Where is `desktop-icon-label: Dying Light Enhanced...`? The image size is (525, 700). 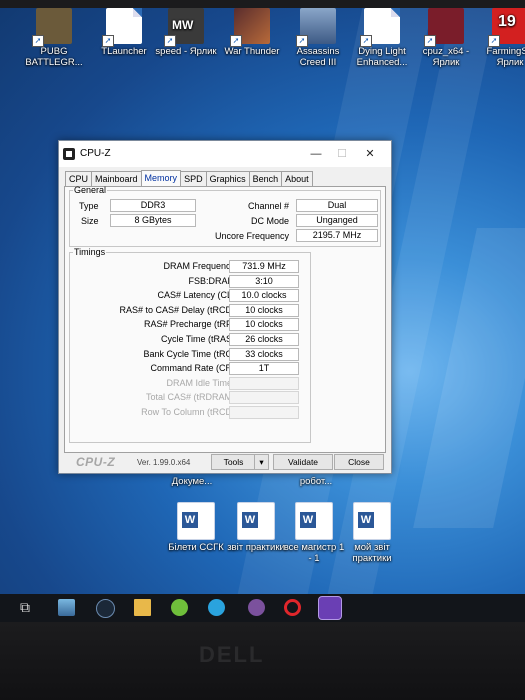 desktop-icon-label: Dying Light Enhanced... is located at coordinates (382, 57).